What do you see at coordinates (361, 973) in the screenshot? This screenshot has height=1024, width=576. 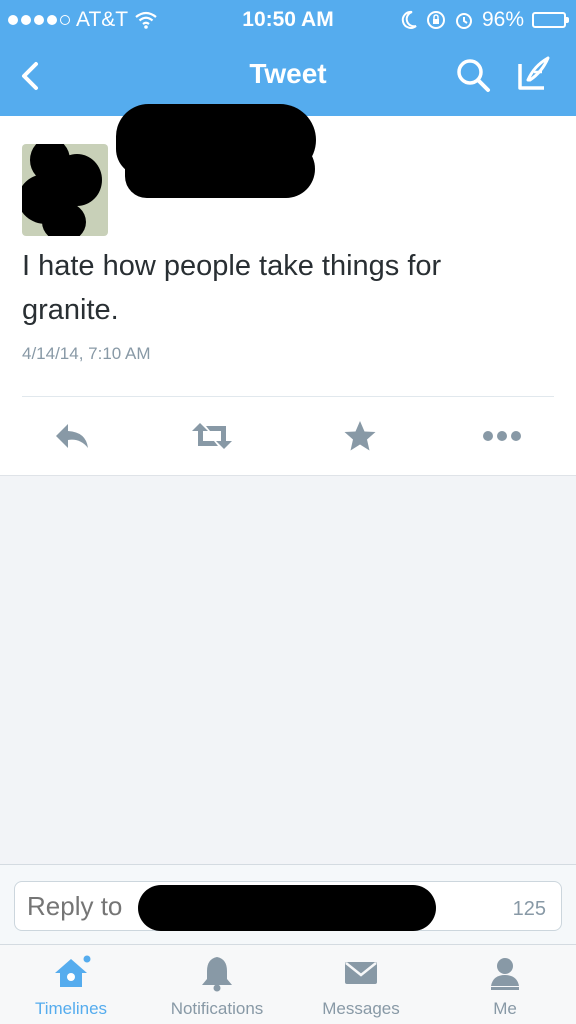 I see `envelope-icon` at bounding box center [361, 973].